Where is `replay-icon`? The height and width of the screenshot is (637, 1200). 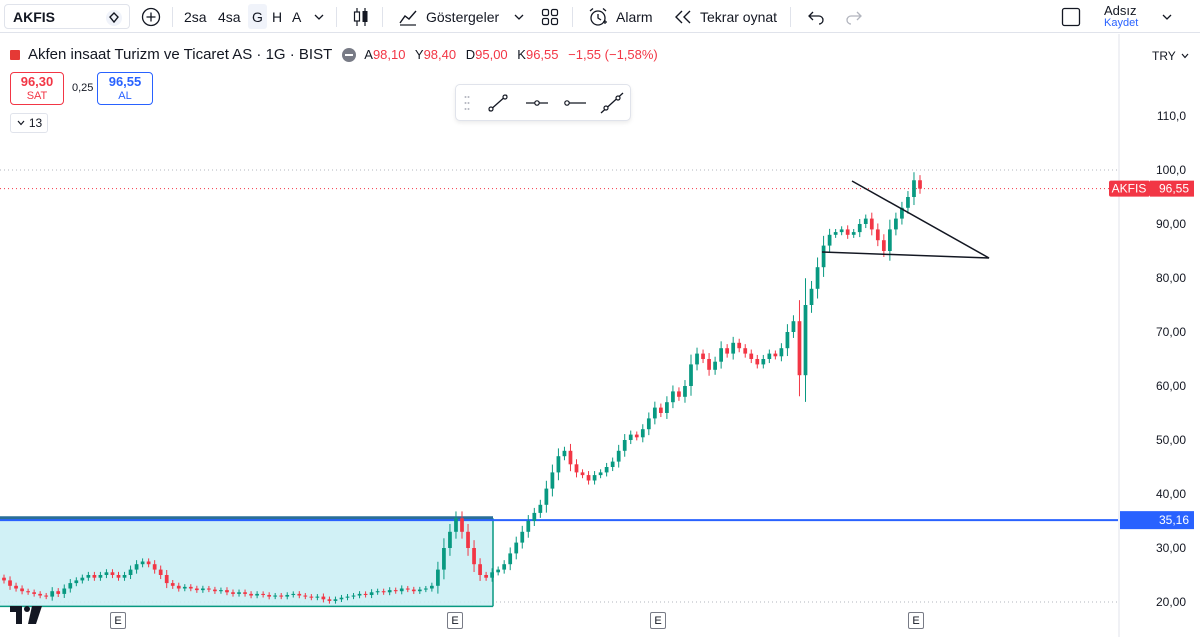 replay-icon is located at coordinates (683, 16).